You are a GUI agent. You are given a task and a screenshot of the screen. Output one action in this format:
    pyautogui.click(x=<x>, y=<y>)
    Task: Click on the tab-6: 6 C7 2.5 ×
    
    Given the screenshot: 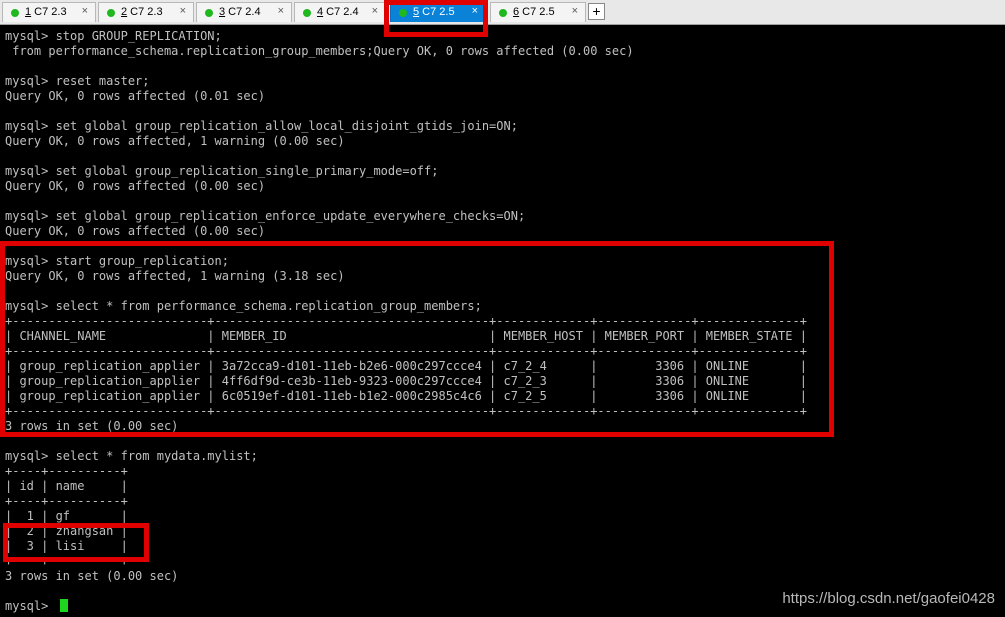 What is the action you would take?
    pyautogui.click(x=538, y=12)
    